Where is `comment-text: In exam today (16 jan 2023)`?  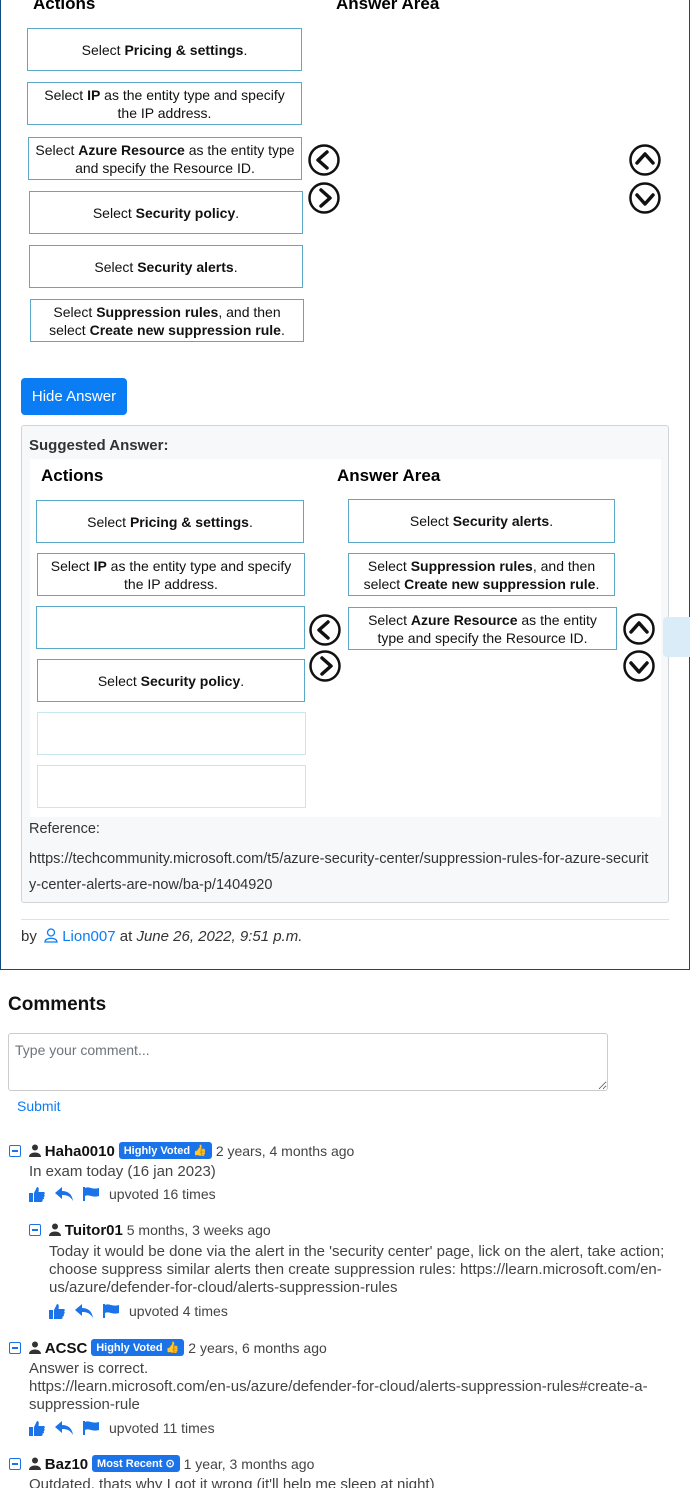
comment-text: In exam today (16 jan 2023) is located at coordinates (122, 1171).